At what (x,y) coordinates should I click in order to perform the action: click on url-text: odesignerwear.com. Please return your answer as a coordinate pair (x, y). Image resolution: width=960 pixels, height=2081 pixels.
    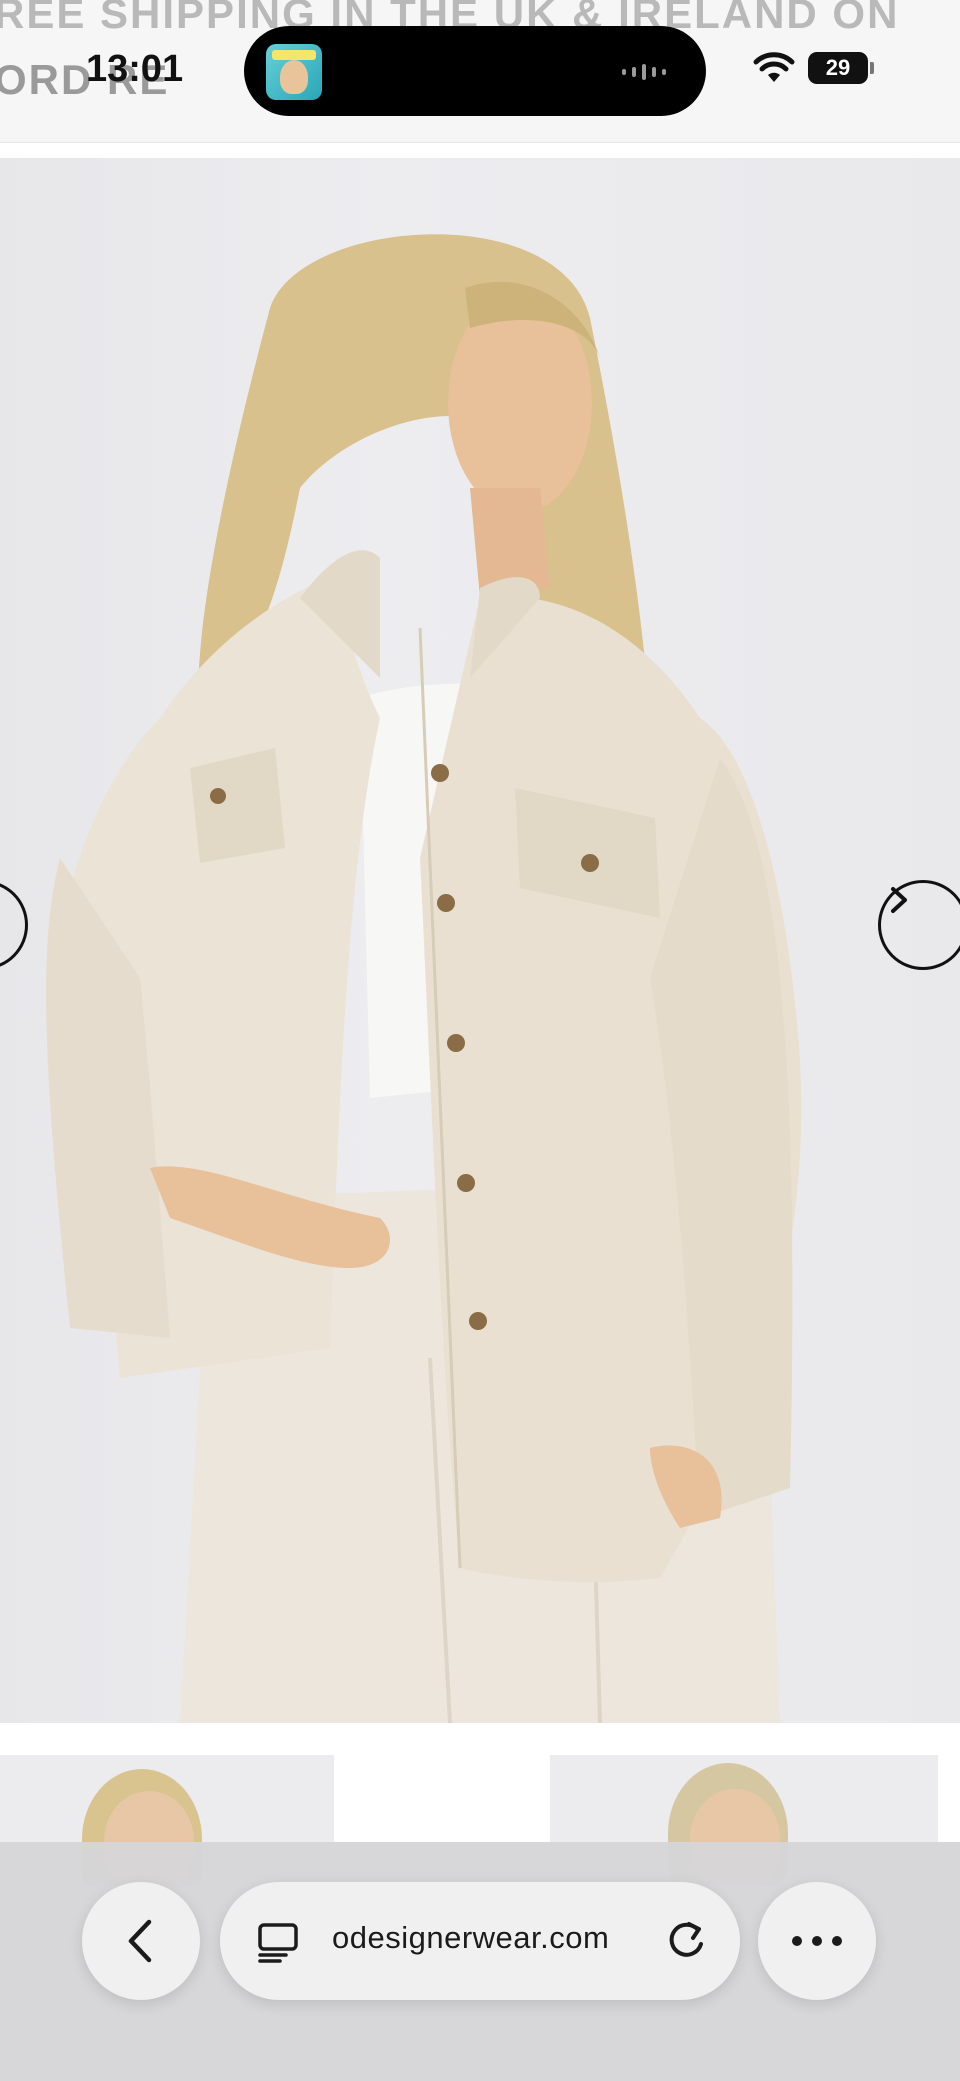
    Looking at the image, I should click on (471, 1937).